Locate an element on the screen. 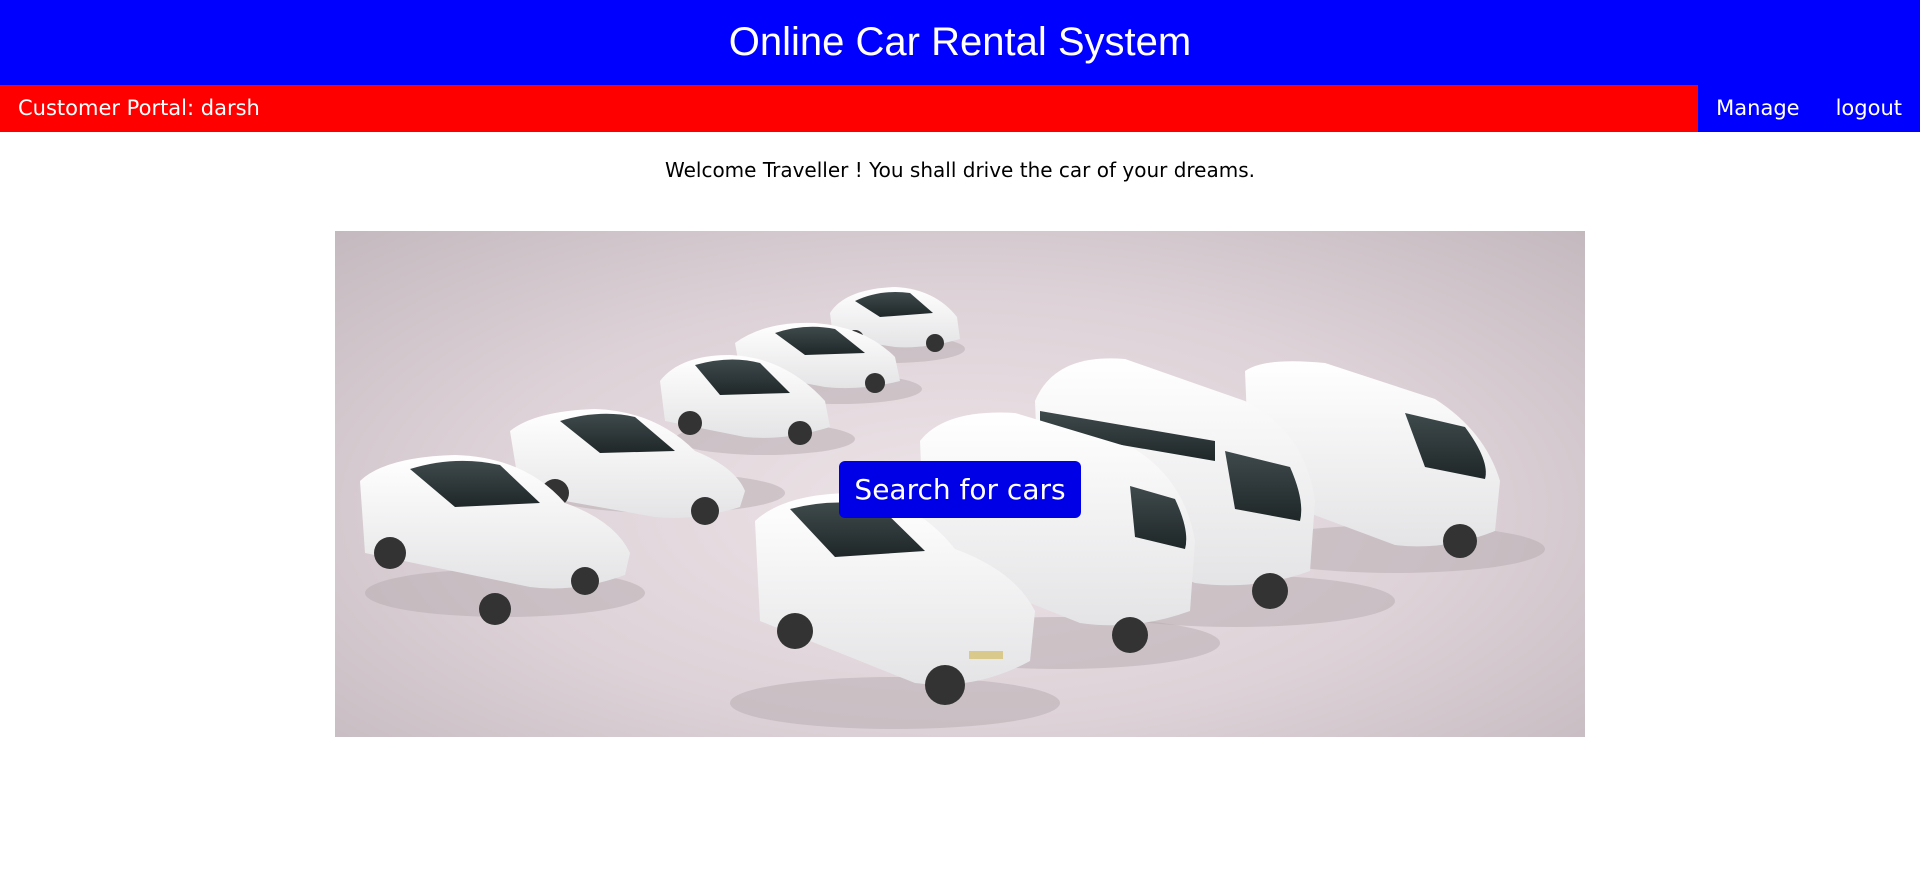  logout-link: logout is located at coordinates (1869, 108).